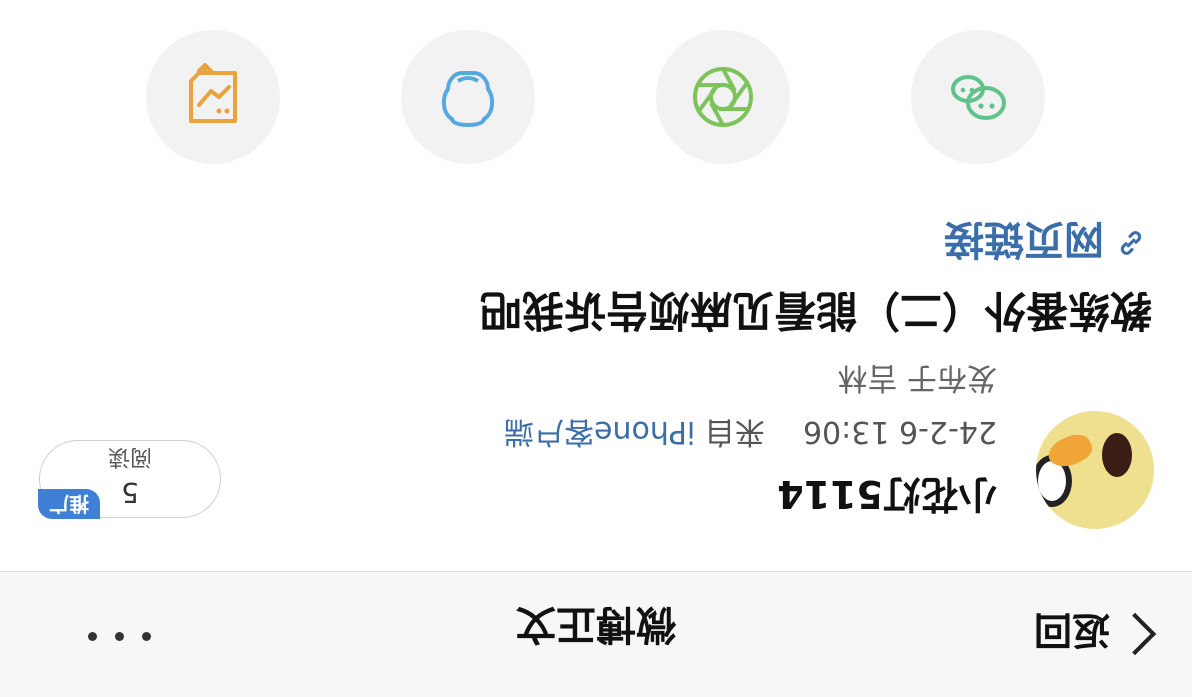 The height and width of the screenshot is (697, 1192). What do you see at coordinates (596, 624) in the screenshot?
I see `nav-title: 微博正文` at bounding box center [596, 624].